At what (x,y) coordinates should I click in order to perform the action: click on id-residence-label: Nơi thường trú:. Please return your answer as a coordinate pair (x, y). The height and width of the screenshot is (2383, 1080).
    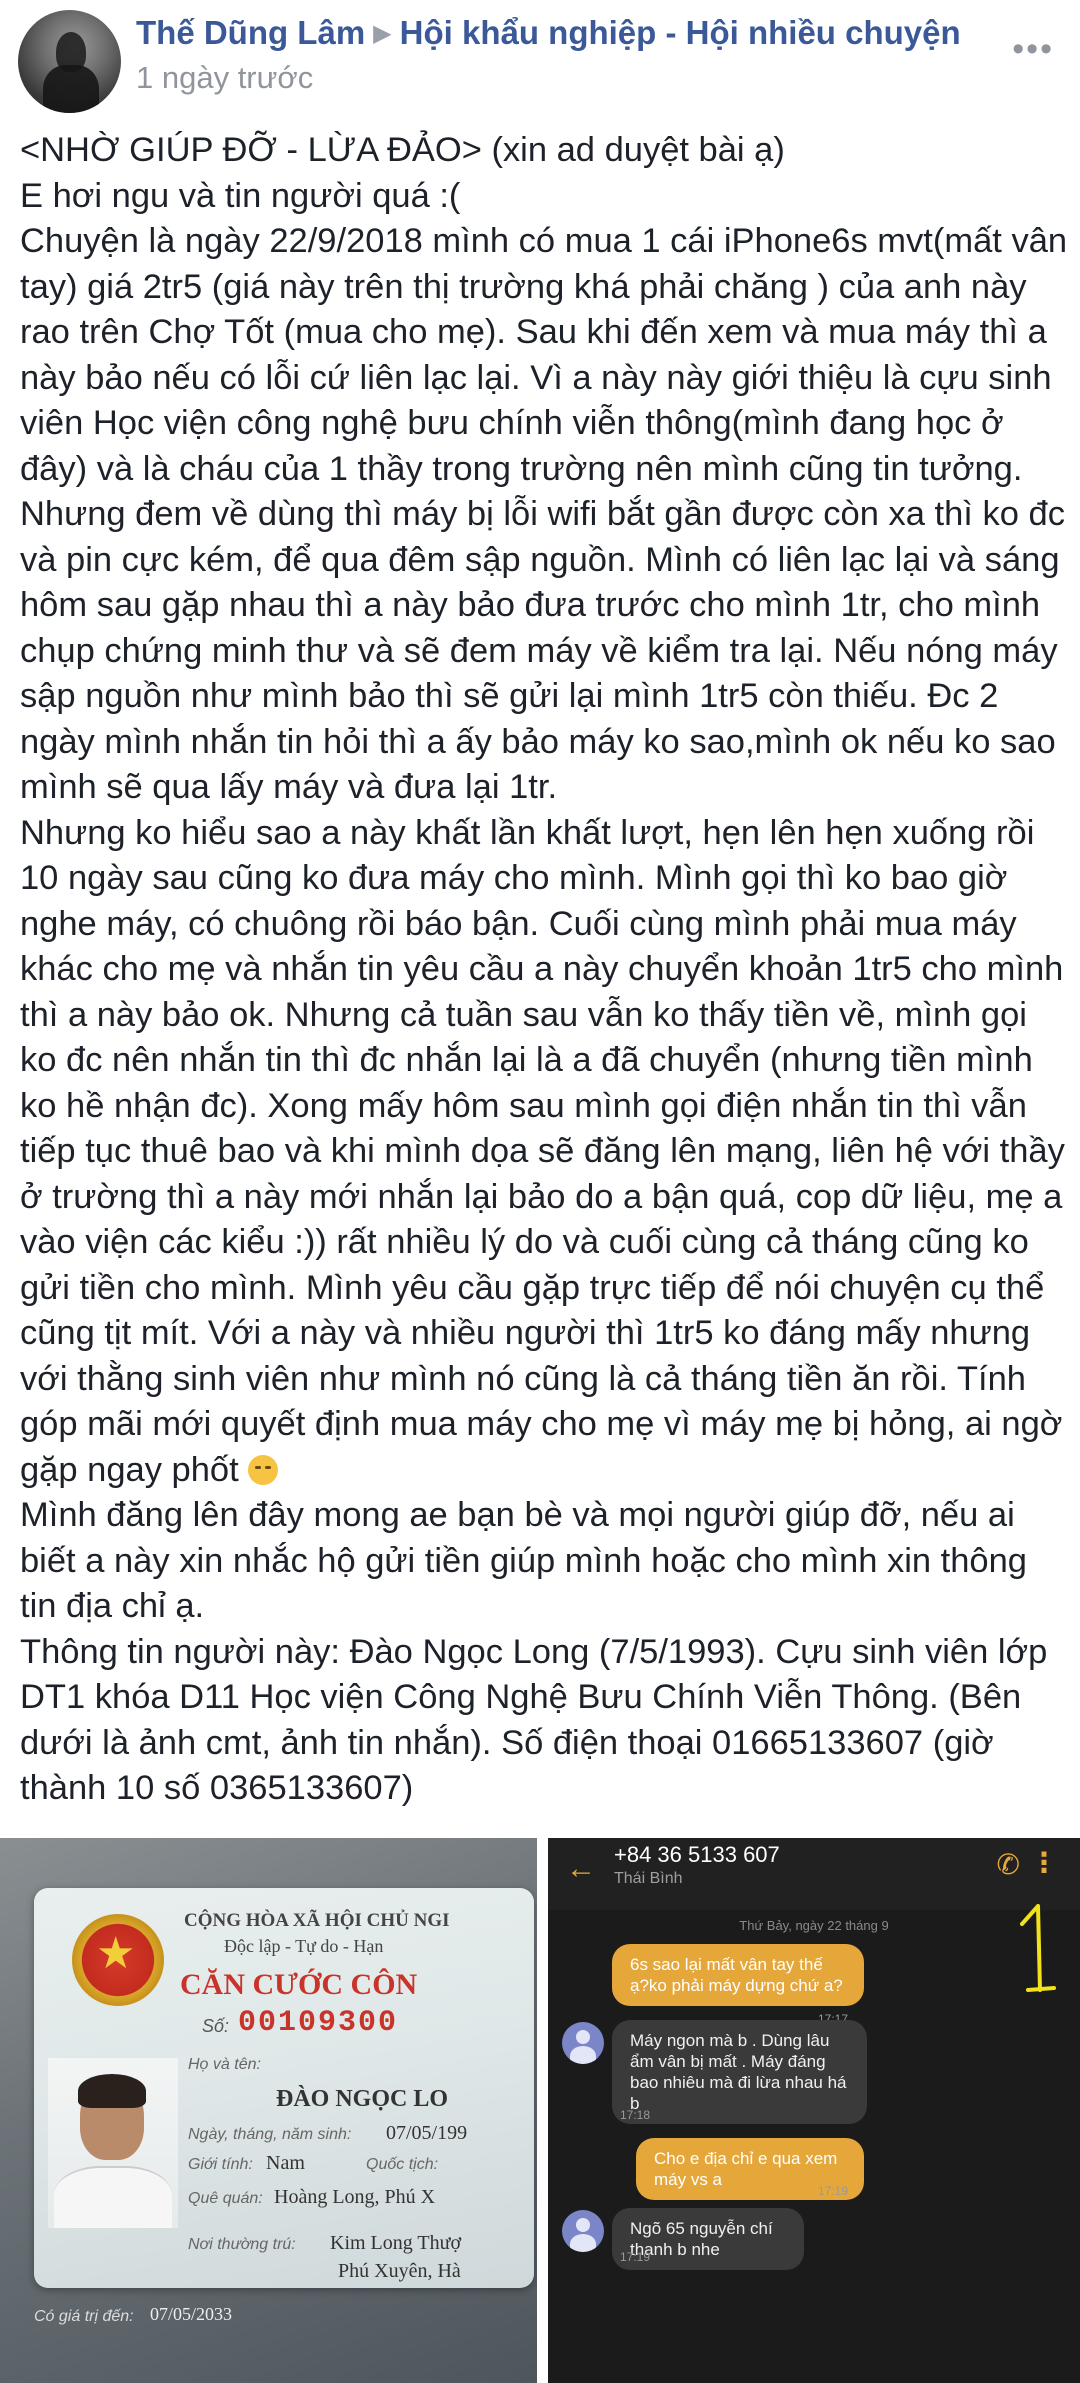
    Looking at the image, I should click on (242, 2244).